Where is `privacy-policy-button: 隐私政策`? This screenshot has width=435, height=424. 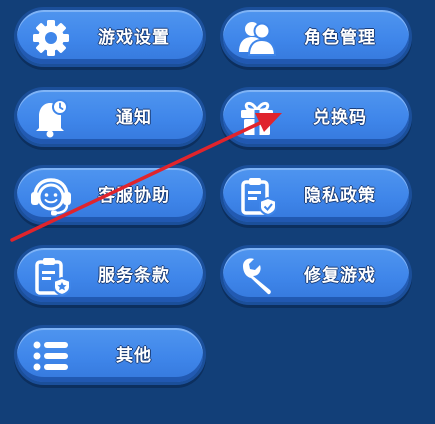 privacy-policy-button: 隐私政策 is located at coordinates (316, 195).